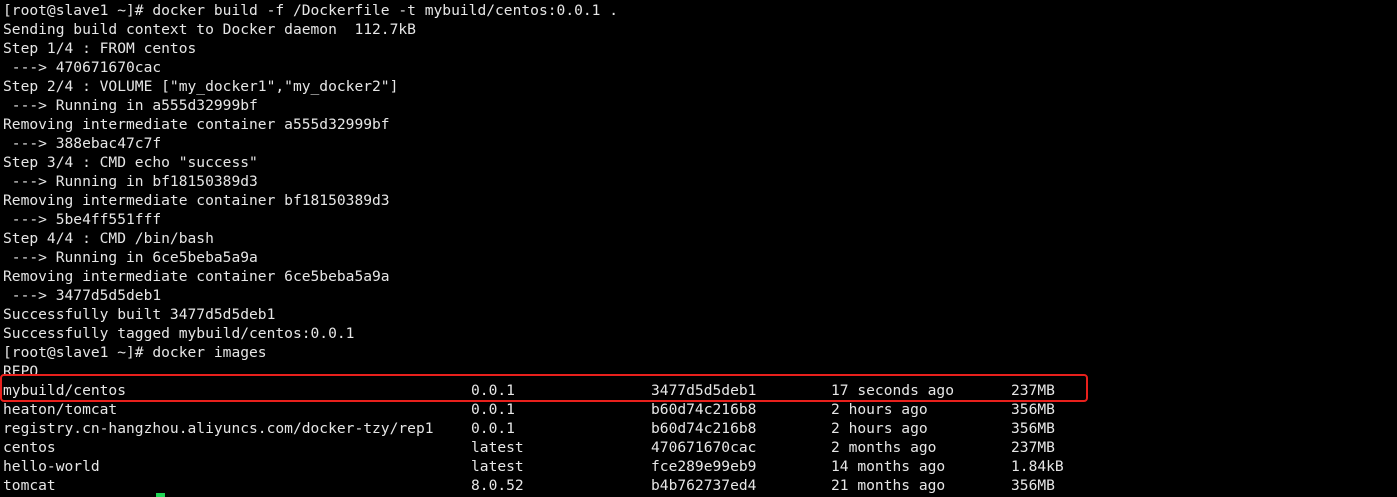 The height and width of the screenshot is (497, 1397). What do you see at coordinates (888, 466) in the screenshot?
I see `created-cell: 14 months ago` at bounding box center [888, 466].